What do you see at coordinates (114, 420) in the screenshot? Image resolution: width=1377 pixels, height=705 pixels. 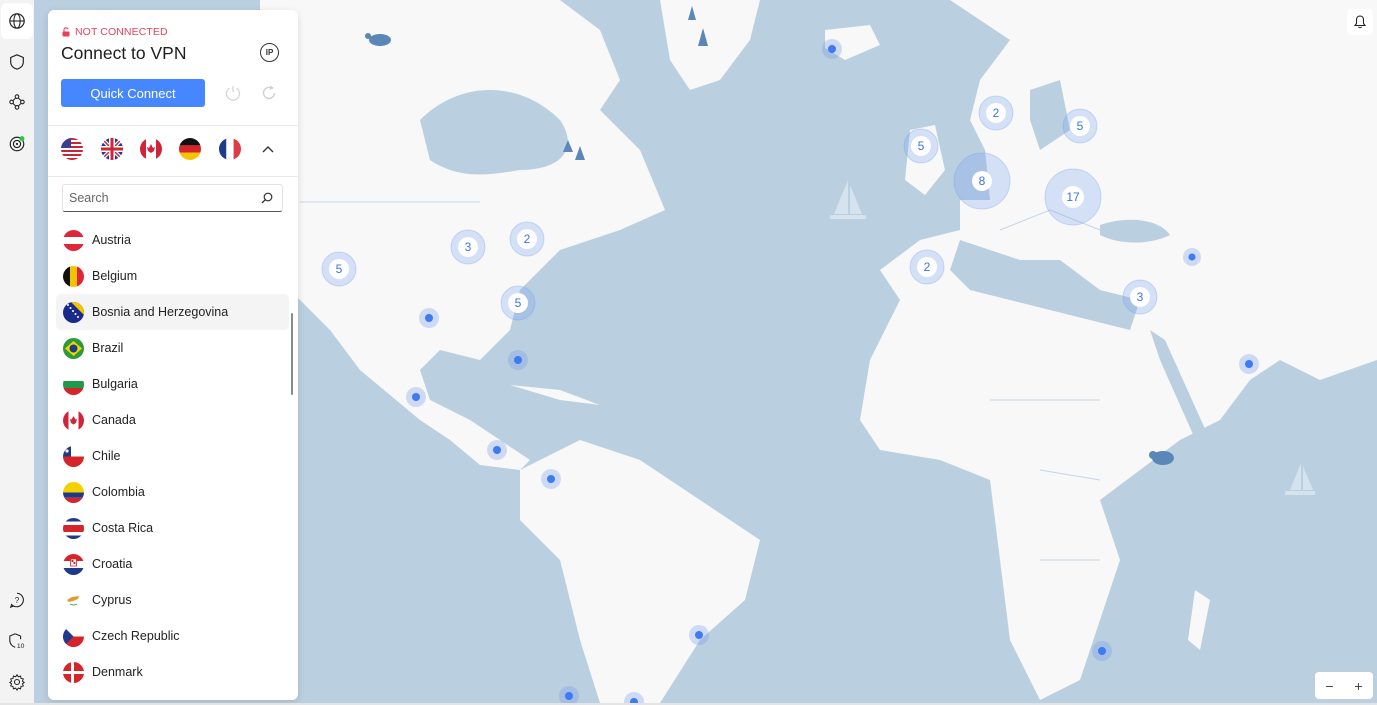 I see `country-name: Canada` at bounding box center [114, 420].